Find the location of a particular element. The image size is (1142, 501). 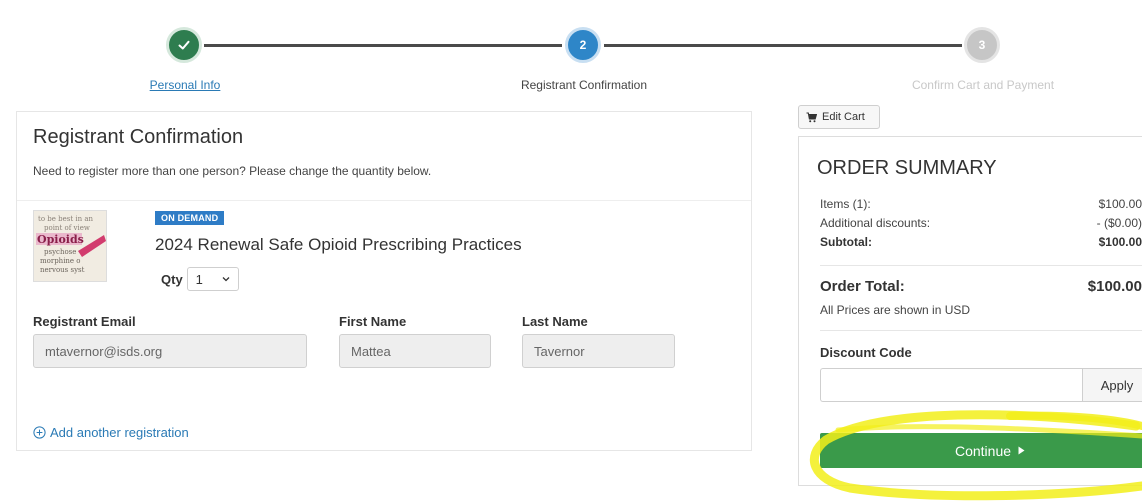

discount-code-label: Discount Code is located at coordinates (866, 352).